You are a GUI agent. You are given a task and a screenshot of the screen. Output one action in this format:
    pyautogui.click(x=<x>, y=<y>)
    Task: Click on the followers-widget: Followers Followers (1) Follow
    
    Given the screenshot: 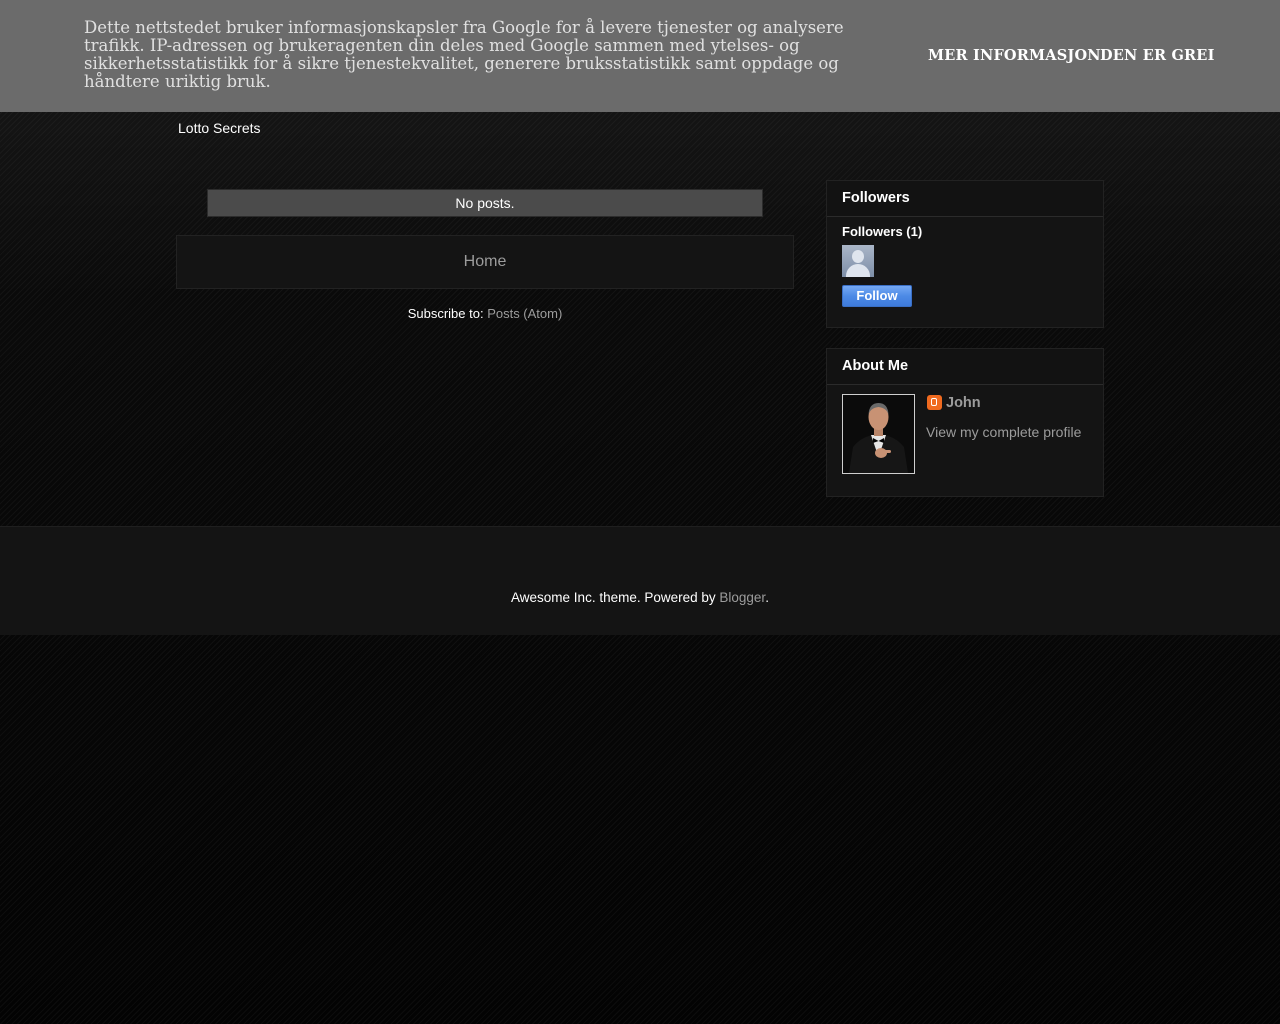 What is the action you would take?
    pyautogui.click(x=965, y=254)
    